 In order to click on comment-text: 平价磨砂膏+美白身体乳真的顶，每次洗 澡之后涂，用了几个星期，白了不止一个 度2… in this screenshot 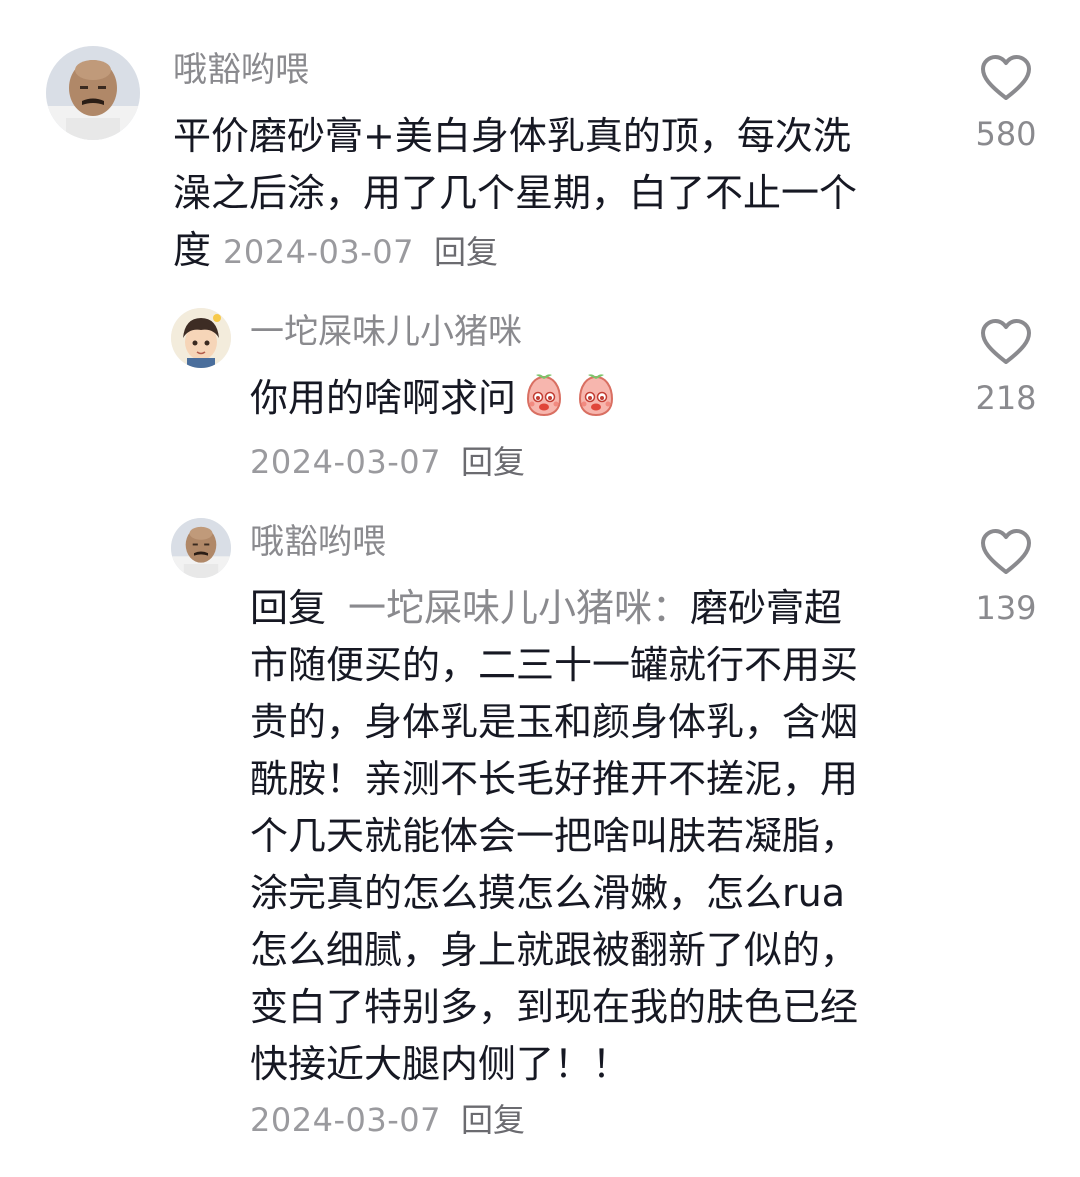, I will do `click(515, 193)`.